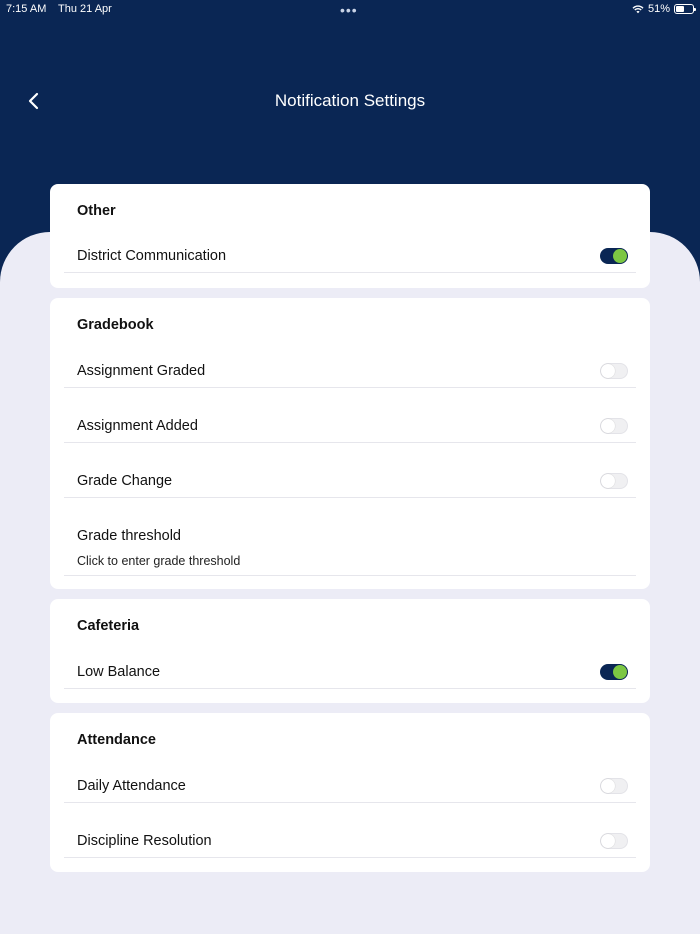  I want to click on setting-label: Assignment Graded, so click(141, 371).